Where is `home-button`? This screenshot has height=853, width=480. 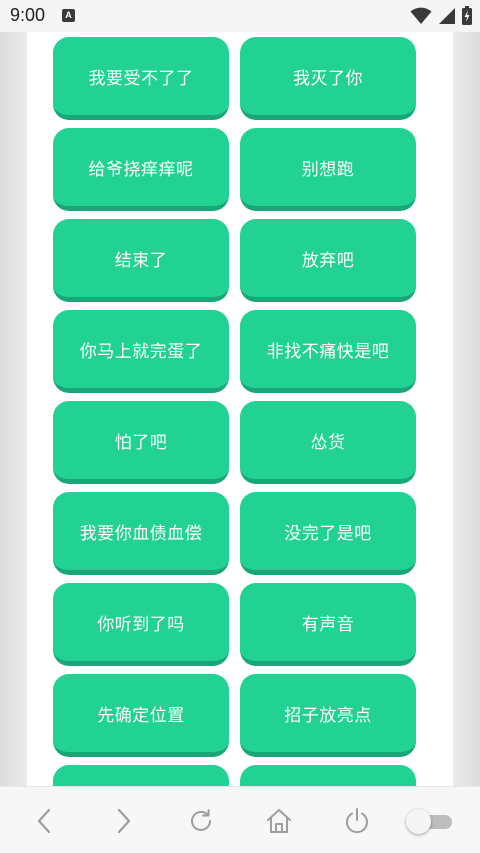
home-button is located at coordinates (279, 821).